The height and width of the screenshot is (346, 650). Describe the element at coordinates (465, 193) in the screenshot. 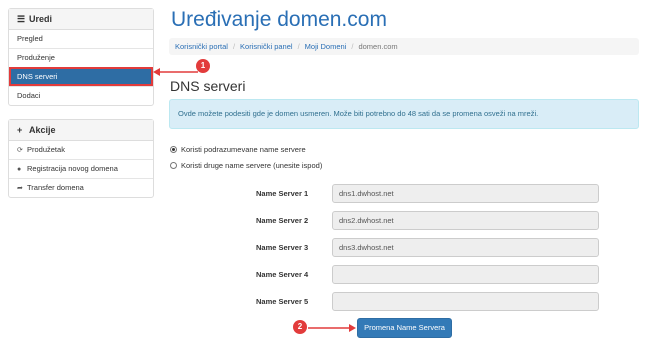

I see `ns1-input: dns1.dwhost.net` at that location.